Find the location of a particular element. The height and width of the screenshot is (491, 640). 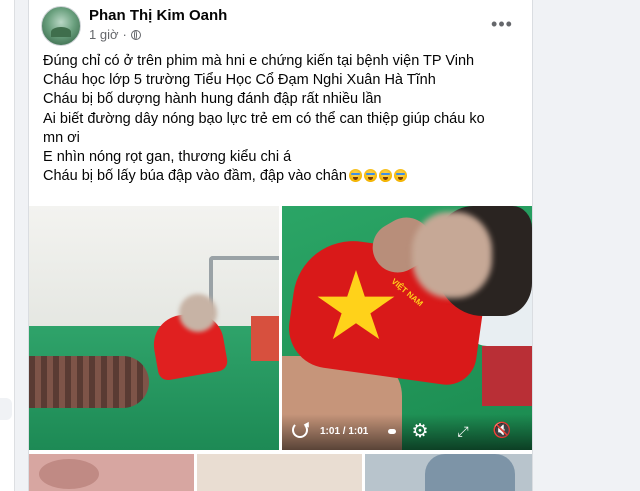

globe-icon is located at coordinates (135, 34).